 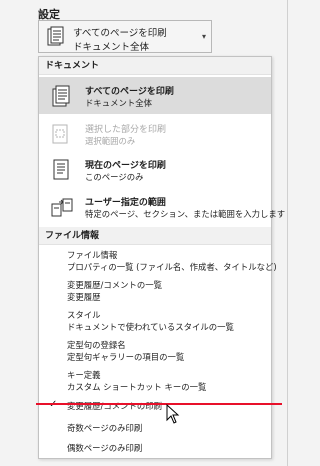 What do you see at coordinates (155, 321) in the screenshot?
I see `menu-item-styles: スタイル ドキュメントで使われているスタイルの一覧` at bounding box center [155, 321].